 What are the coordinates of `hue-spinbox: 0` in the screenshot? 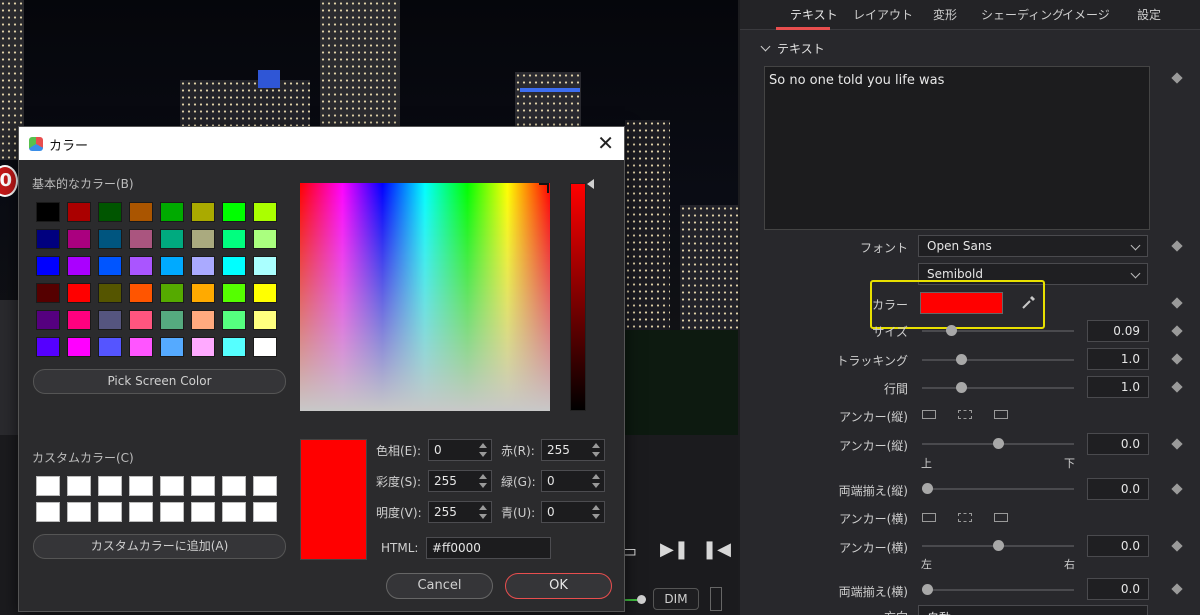 It's located at (460, 450).